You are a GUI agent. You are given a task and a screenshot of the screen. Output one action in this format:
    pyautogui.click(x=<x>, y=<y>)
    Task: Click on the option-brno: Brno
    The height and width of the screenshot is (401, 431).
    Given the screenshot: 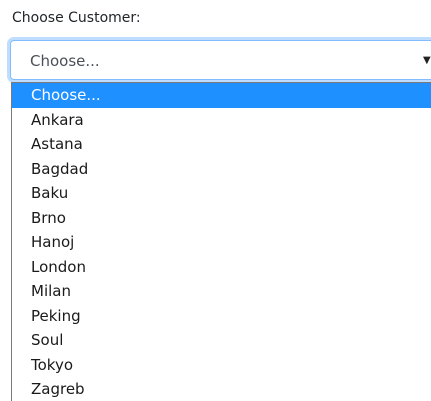 What is the action you would take?
    pyautogui.click(x=221, y=218)
    